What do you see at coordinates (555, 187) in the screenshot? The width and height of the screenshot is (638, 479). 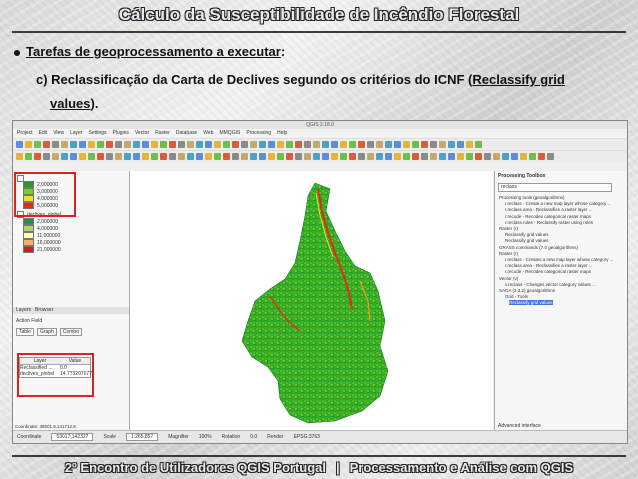 I see `toolbox-search-input: reclass` at bounding box center [555, 187].